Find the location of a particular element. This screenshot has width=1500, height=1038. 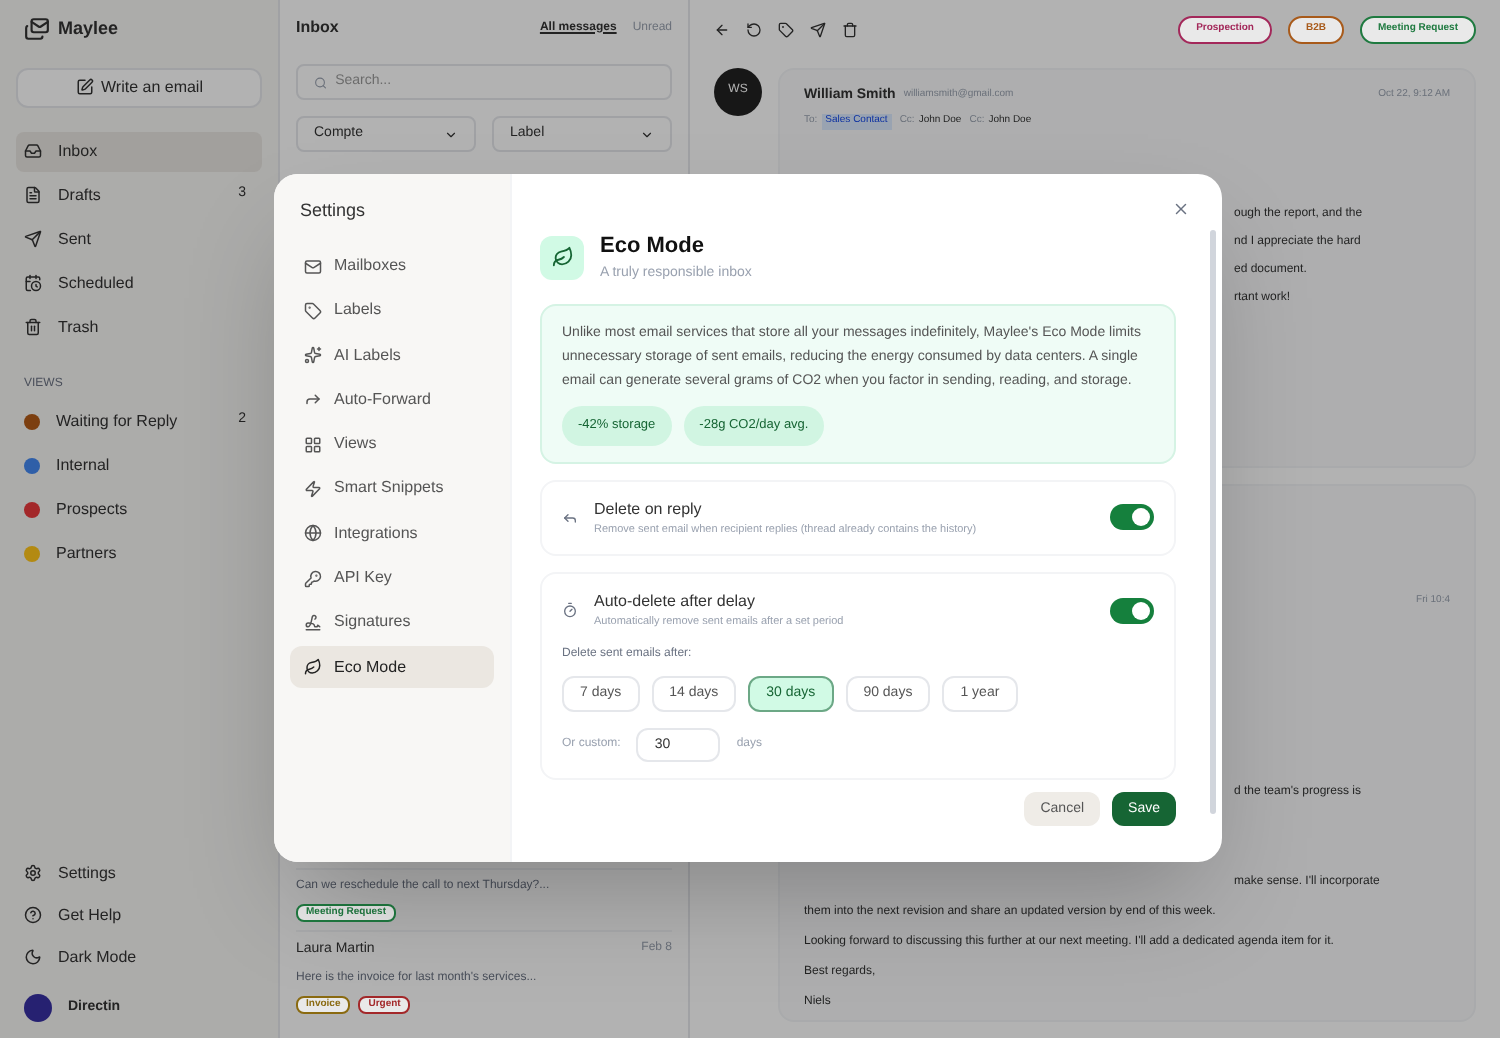

close-icon is located at coordinates (1181, 209).